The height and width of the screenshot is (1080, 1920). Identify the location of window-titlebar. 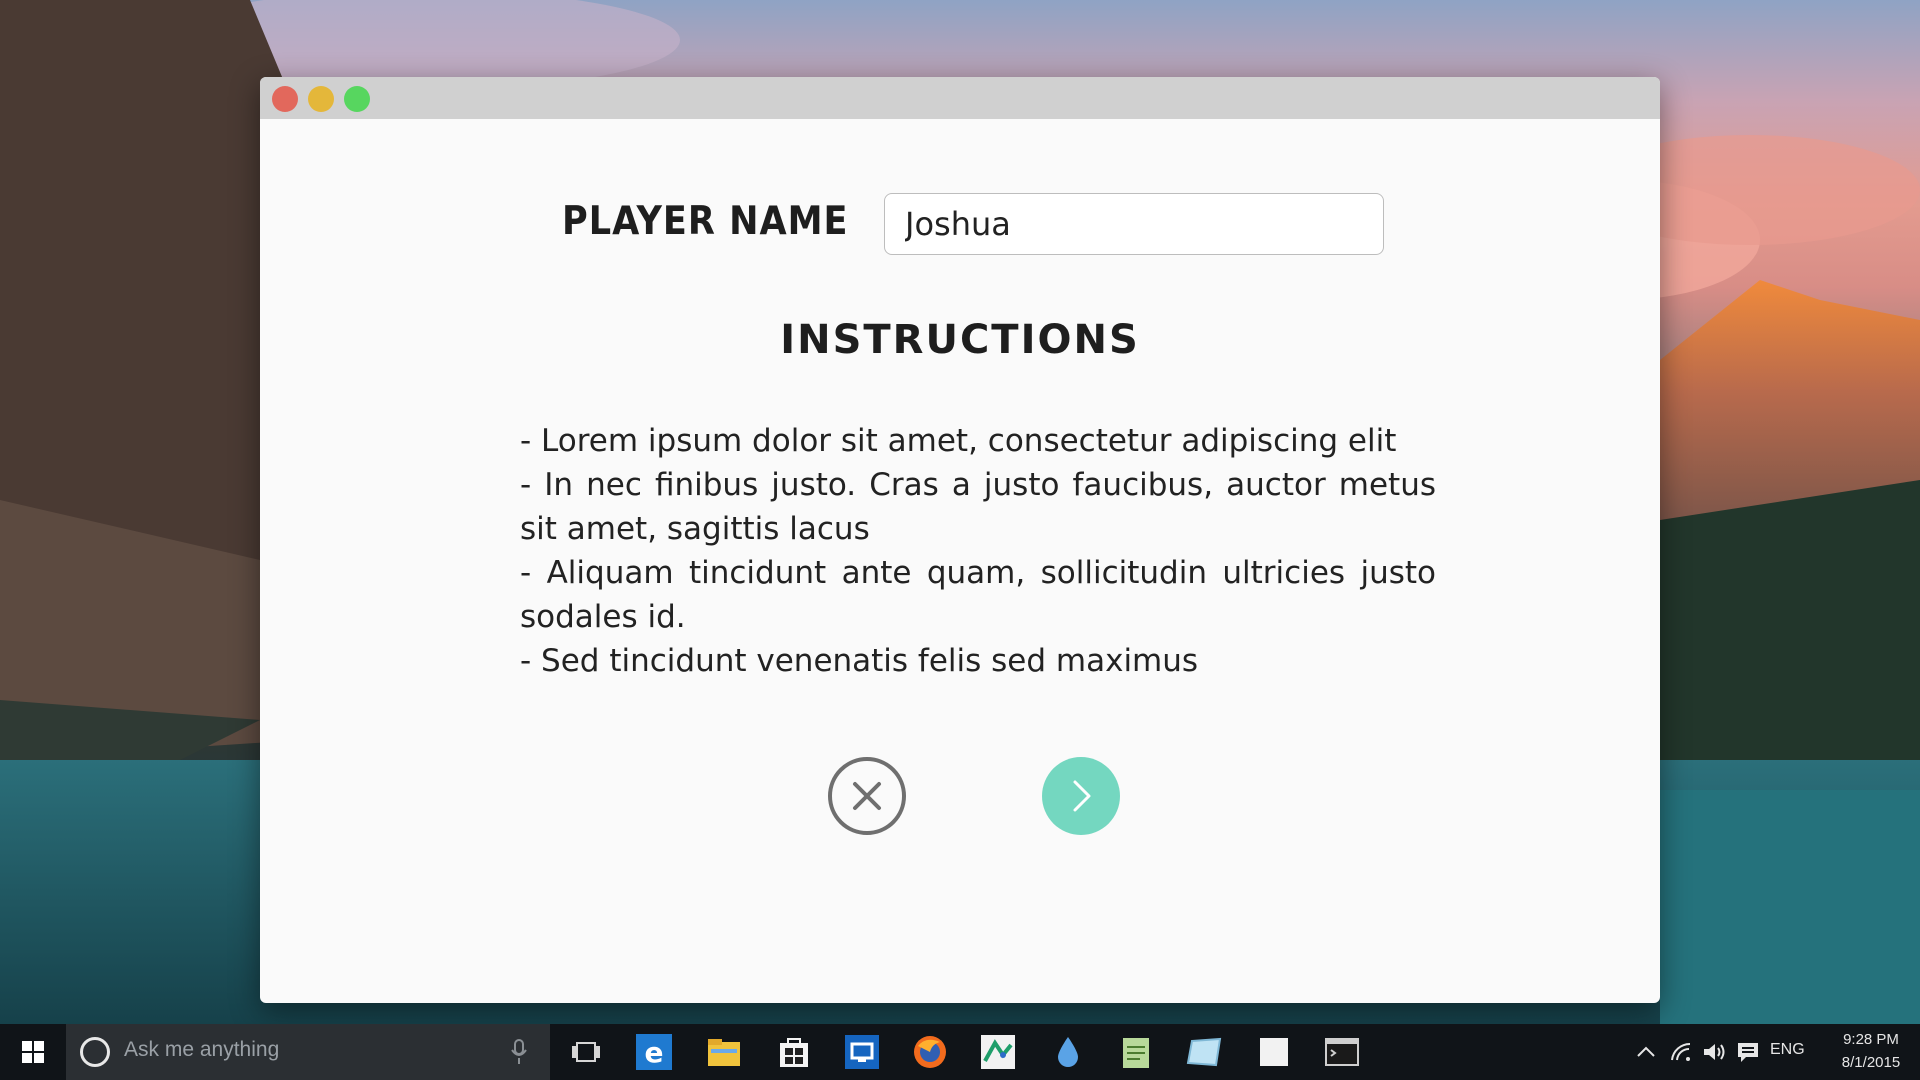
(960, 98).